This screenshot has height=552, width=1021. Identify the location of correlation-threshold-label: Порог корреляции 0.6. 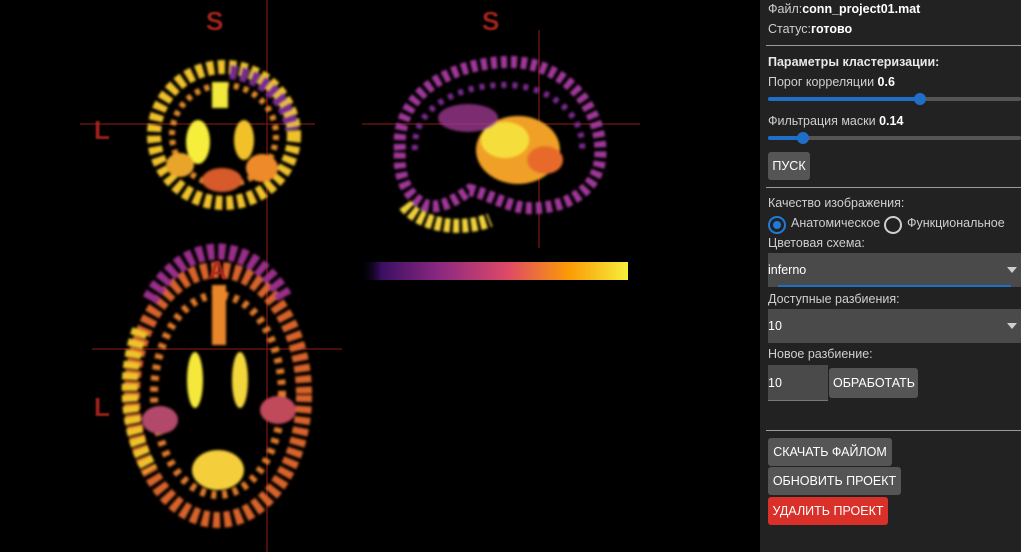
(831, 82).